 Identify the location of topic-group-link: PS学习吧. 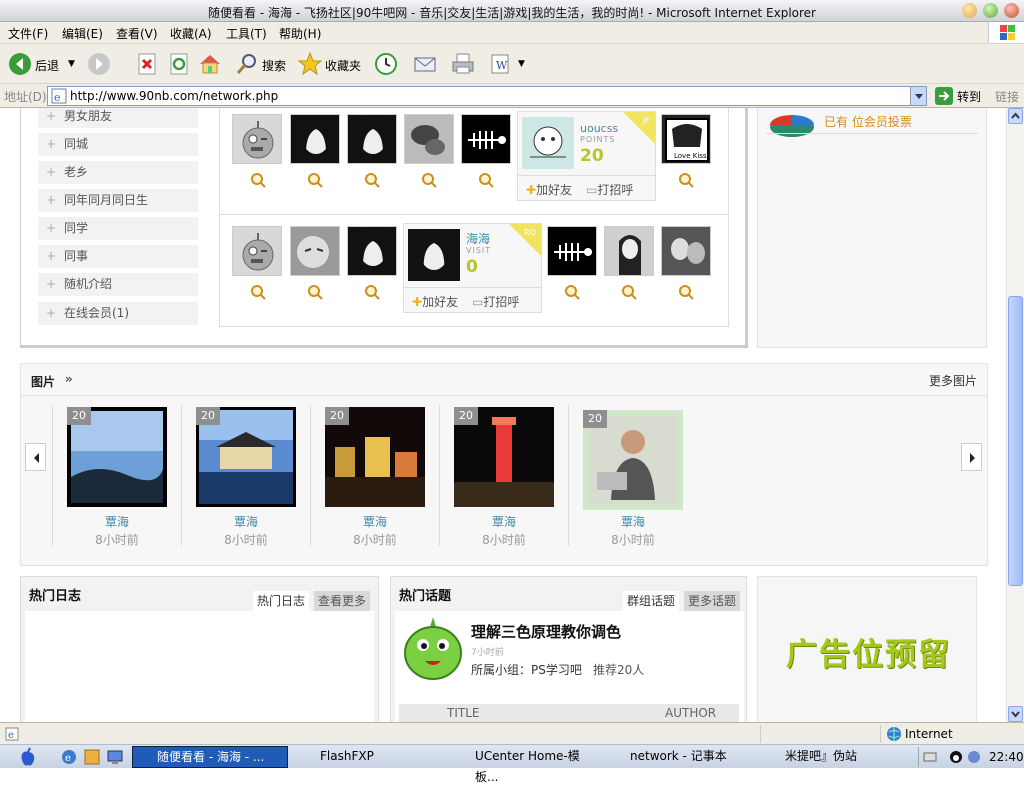
(556, 669).